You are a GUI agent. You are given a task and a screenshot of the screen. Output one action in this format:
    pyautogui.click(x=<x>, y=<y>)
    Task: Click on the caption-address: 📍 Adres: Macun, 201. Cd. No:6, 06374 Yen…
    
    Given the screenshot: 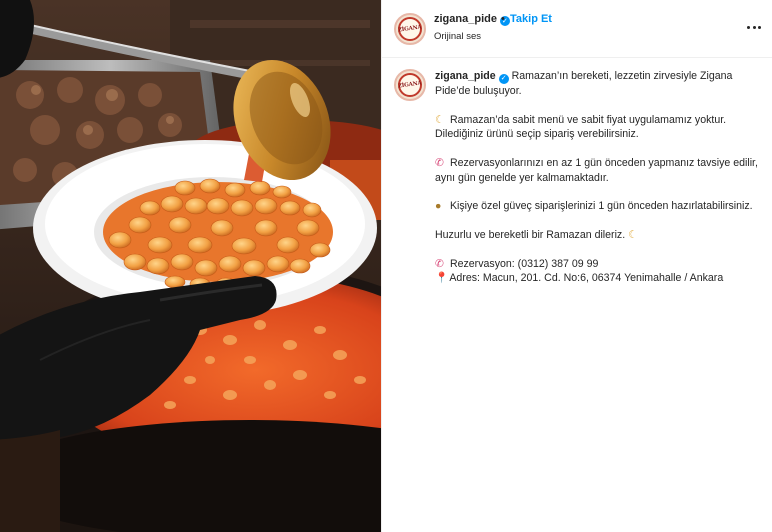 What is the action you would take?
    pyautogui.click(x=600, y=278)
    